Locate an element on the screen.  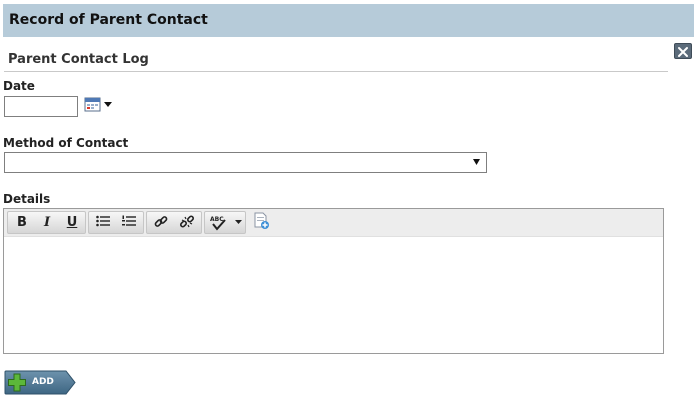
spellcheck-options-button is located at coordinates (238, 223).